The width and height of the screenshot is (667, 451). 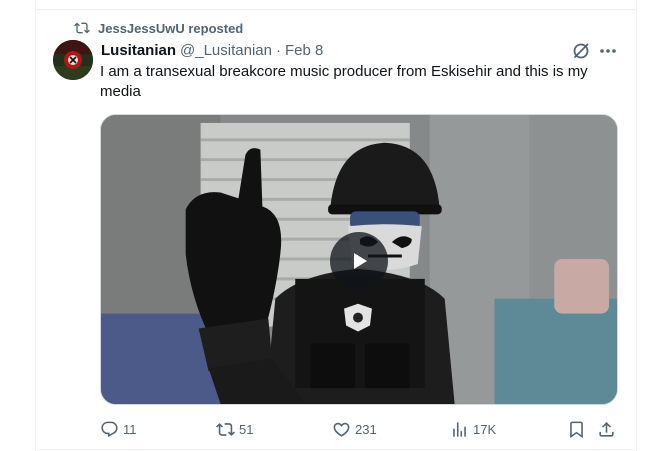 What do you see at coordinates (73, 60) in the screenshot?
I see `avatar` at bounding box center [73, 60].